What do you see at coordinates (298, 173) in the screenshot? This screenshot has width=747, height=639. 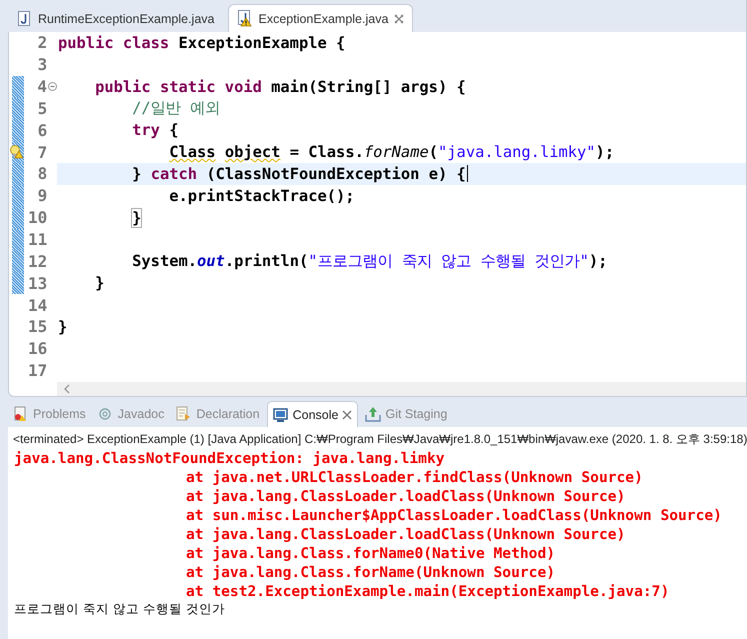 I see `code-line: } catch (ClassNotFoundException e) {` at bounding box center [298, 173].